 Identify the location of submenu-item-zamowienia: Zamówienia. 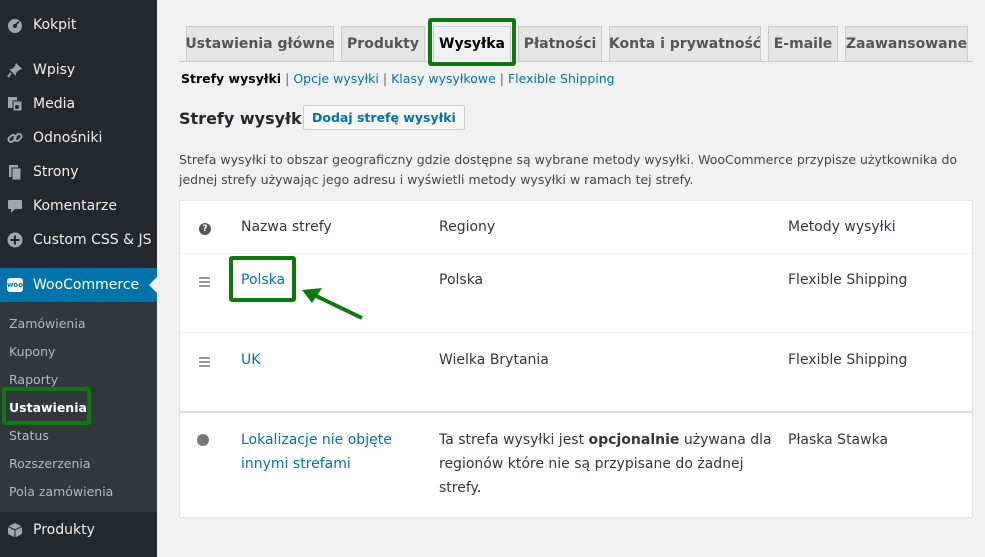
(47, 323).